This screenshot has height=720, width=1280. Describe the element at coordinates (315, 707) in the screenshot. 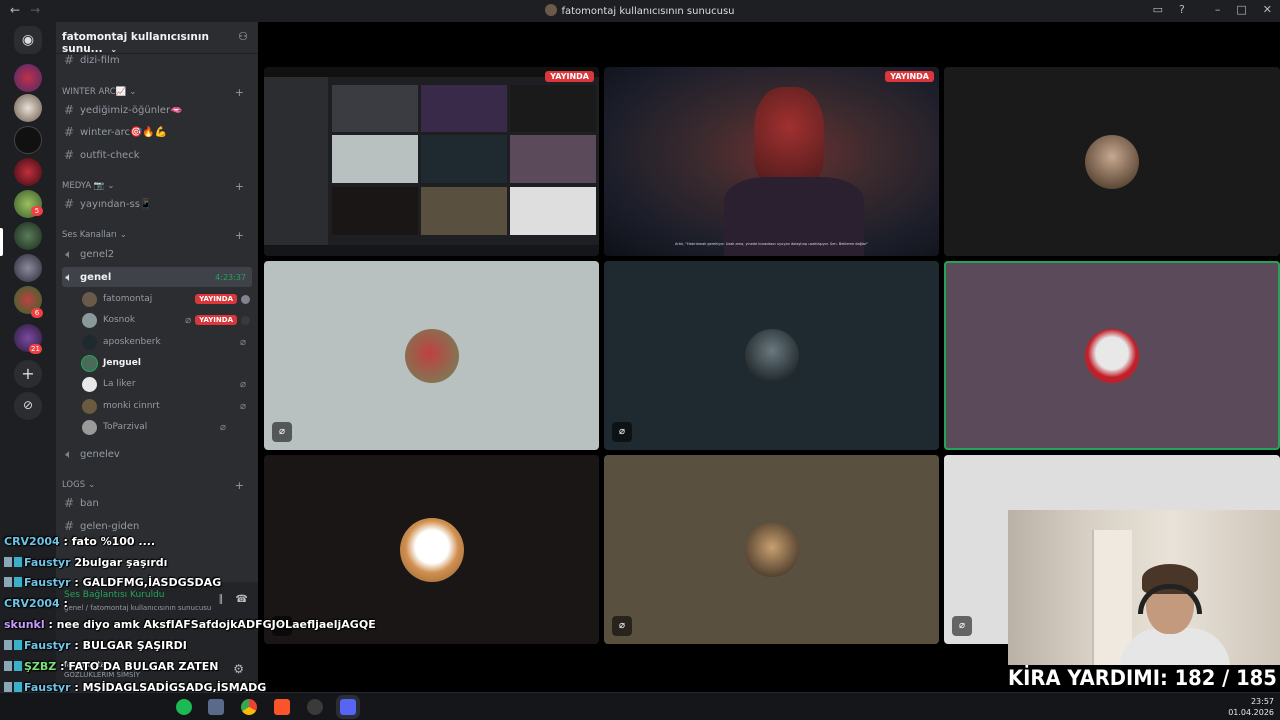

I see `app-icon` at that location.